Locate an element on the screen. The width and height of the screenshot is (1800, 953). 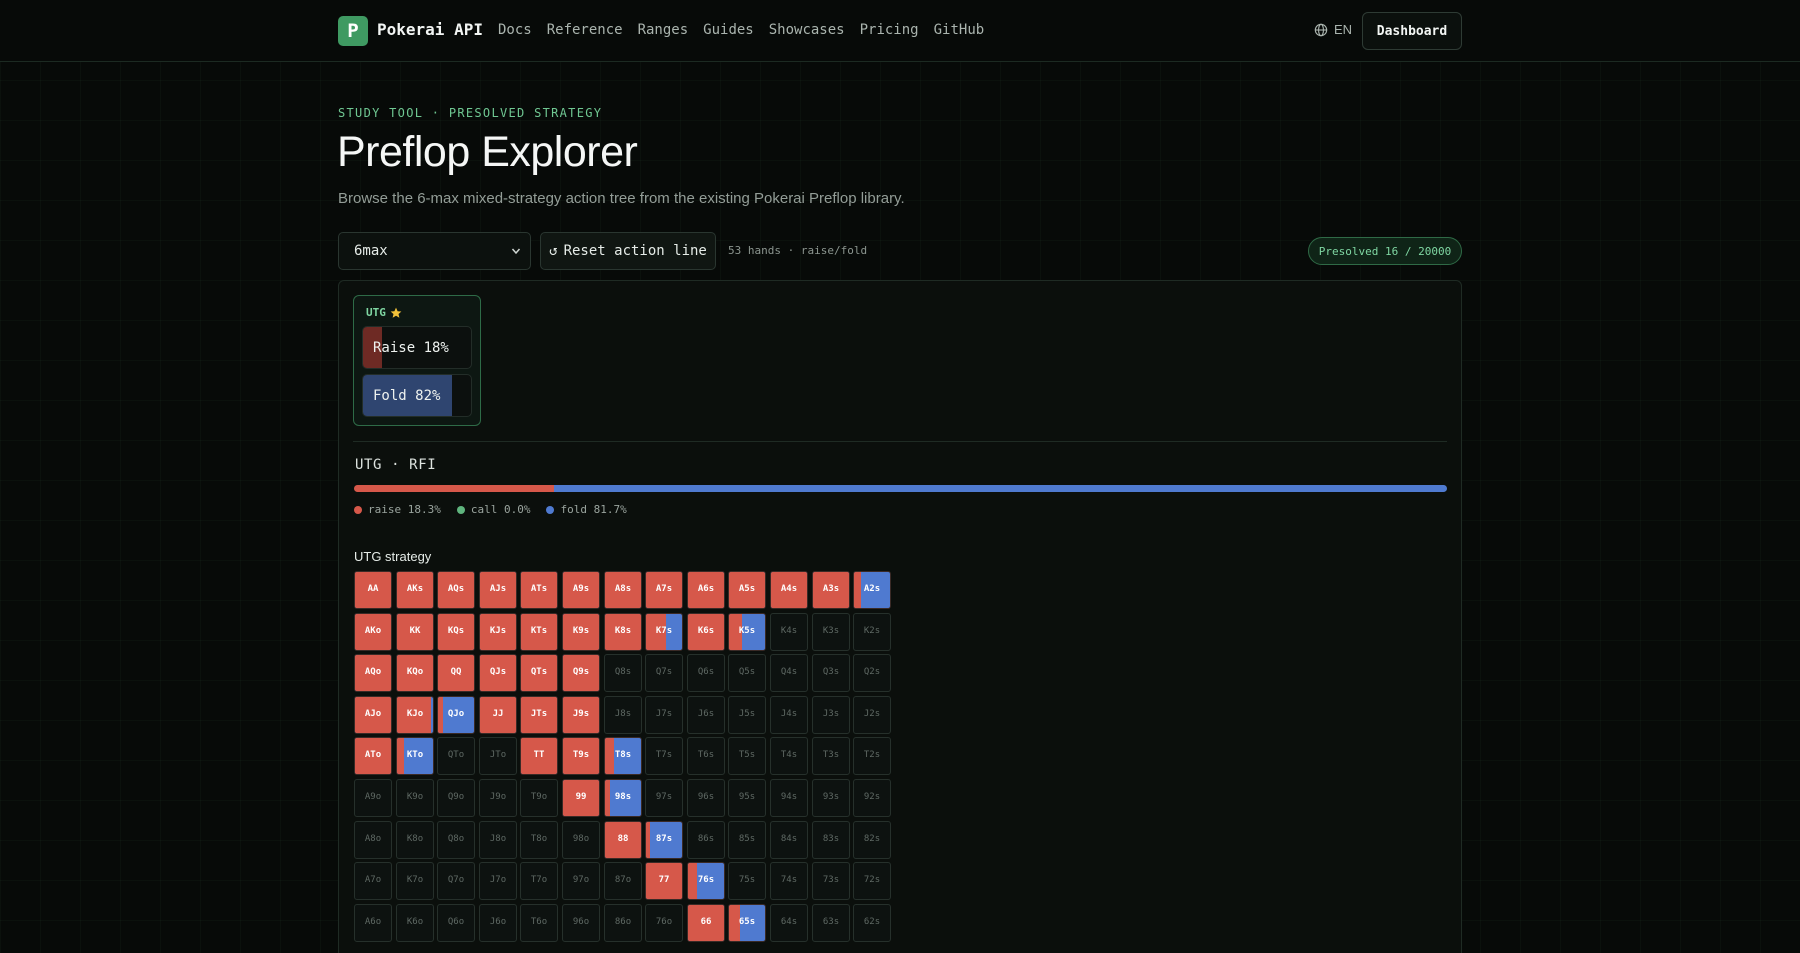
action-node-card: UTG Raise 18% Fold 82% is located at coordinates (417, 360).